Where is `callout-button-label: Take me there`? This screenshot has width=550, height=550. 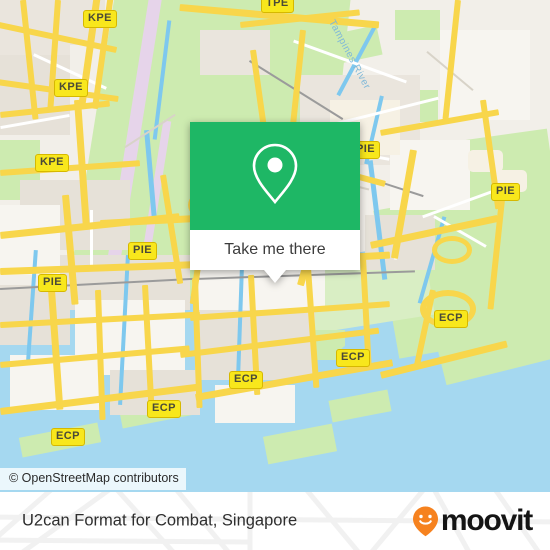
callout-button-label: Take me there is located at coordinates (275, 249).